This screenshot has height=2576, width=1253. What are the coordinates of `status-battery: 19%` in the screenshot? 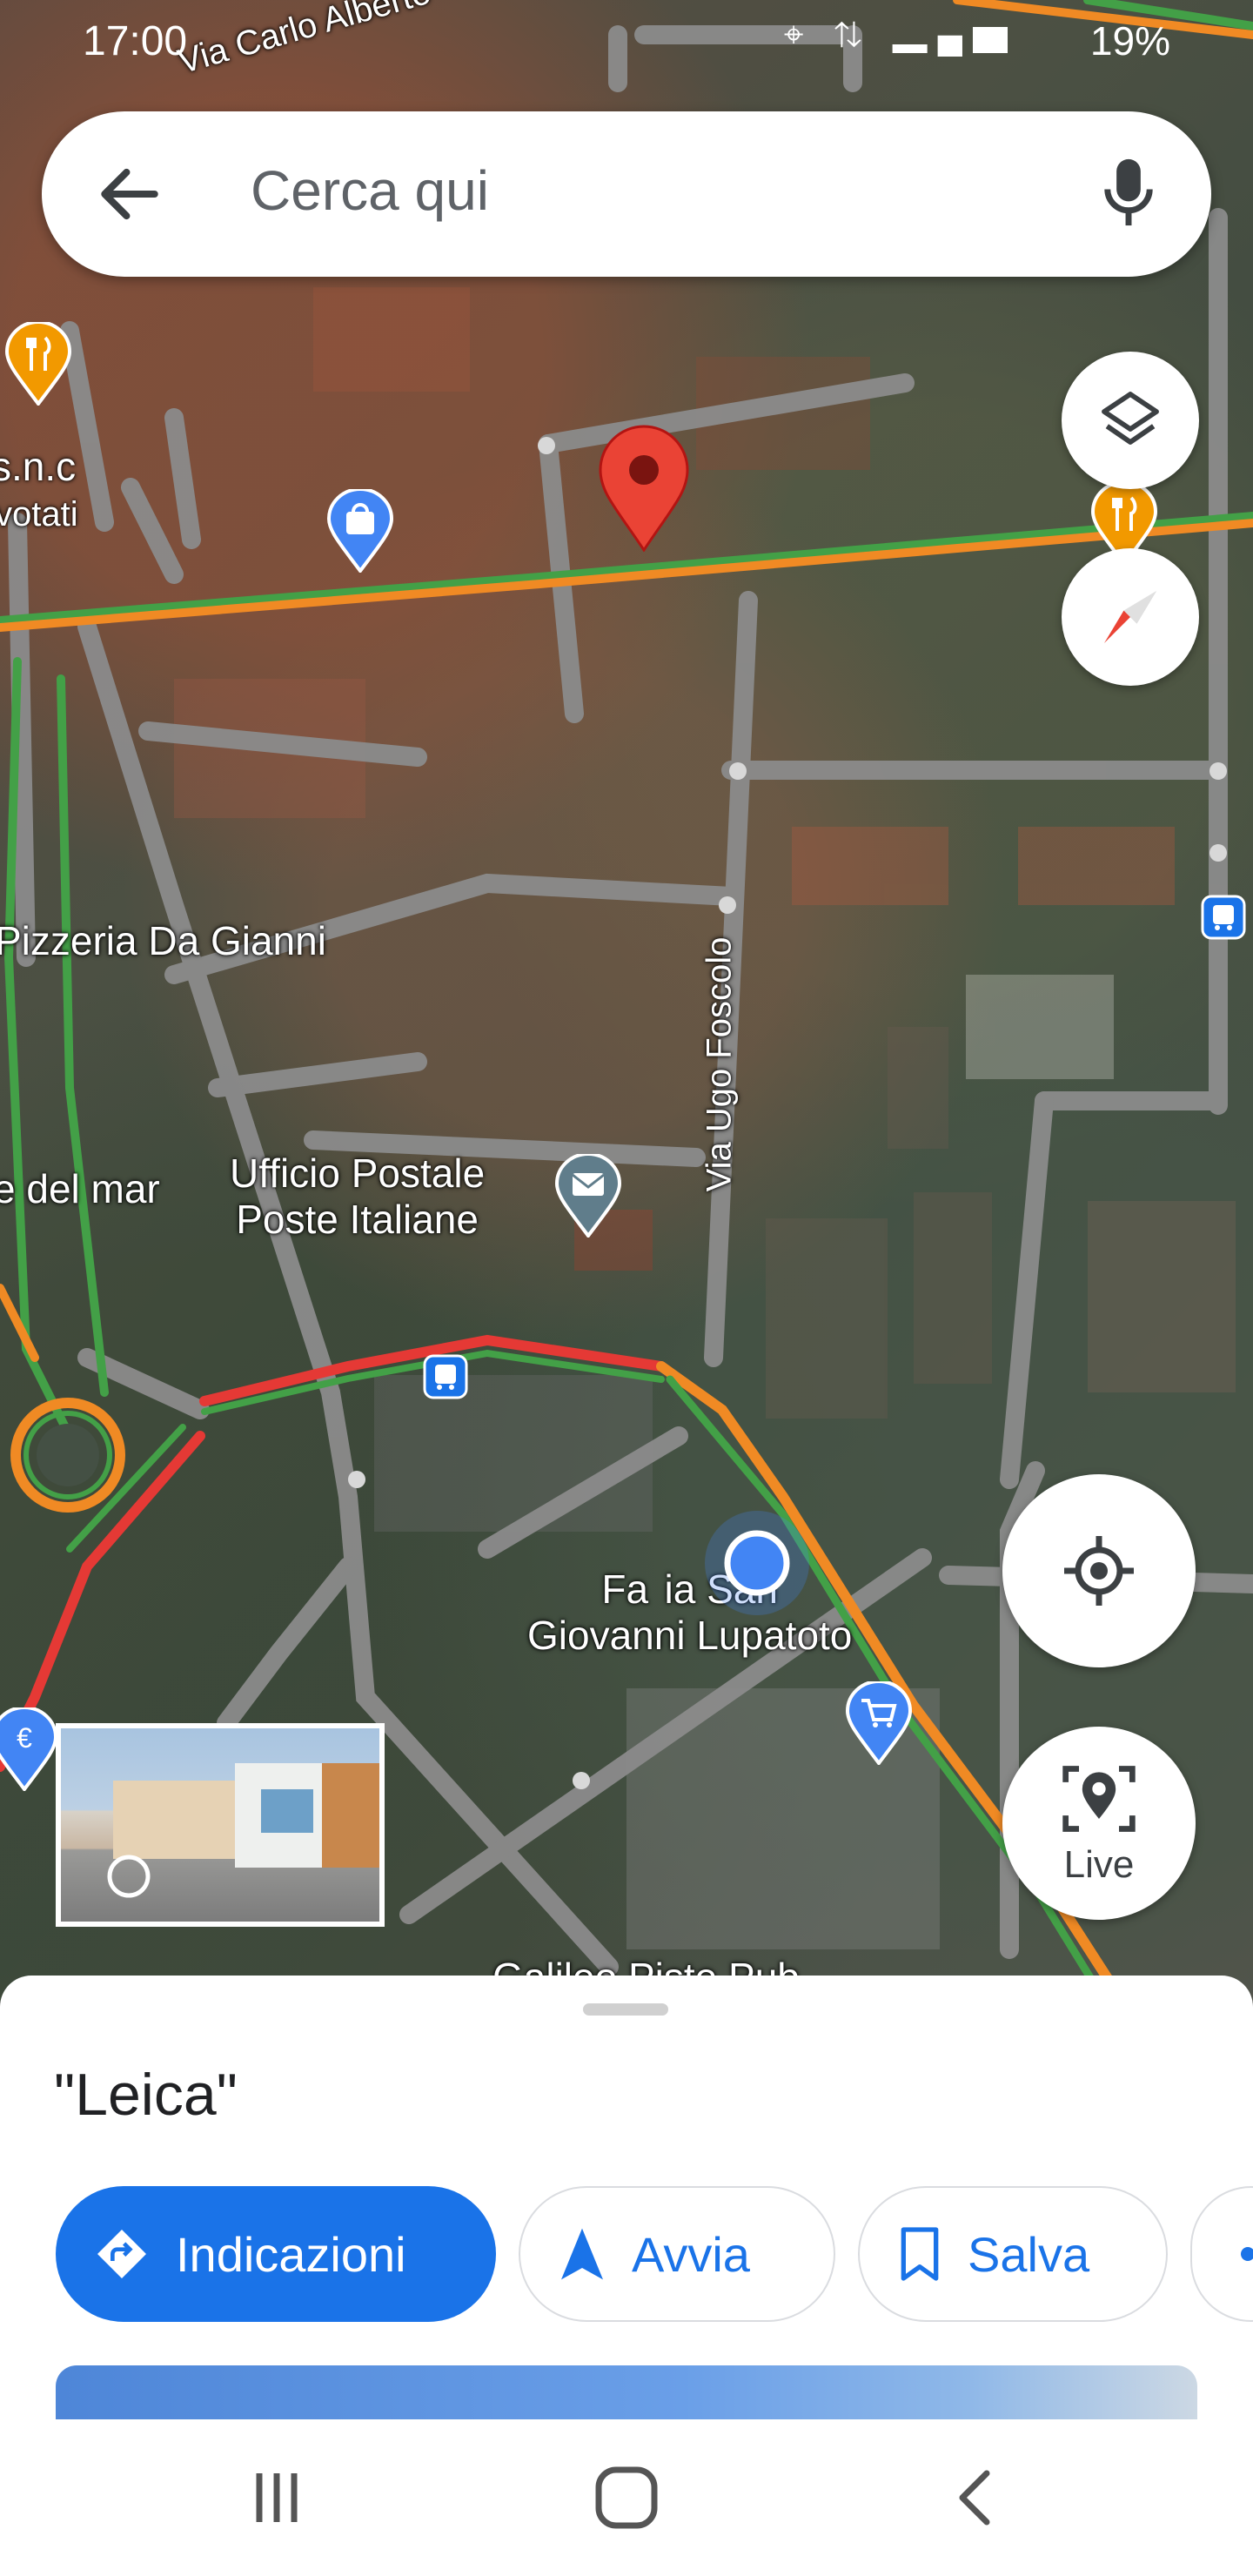 It's located at (1129, 41).